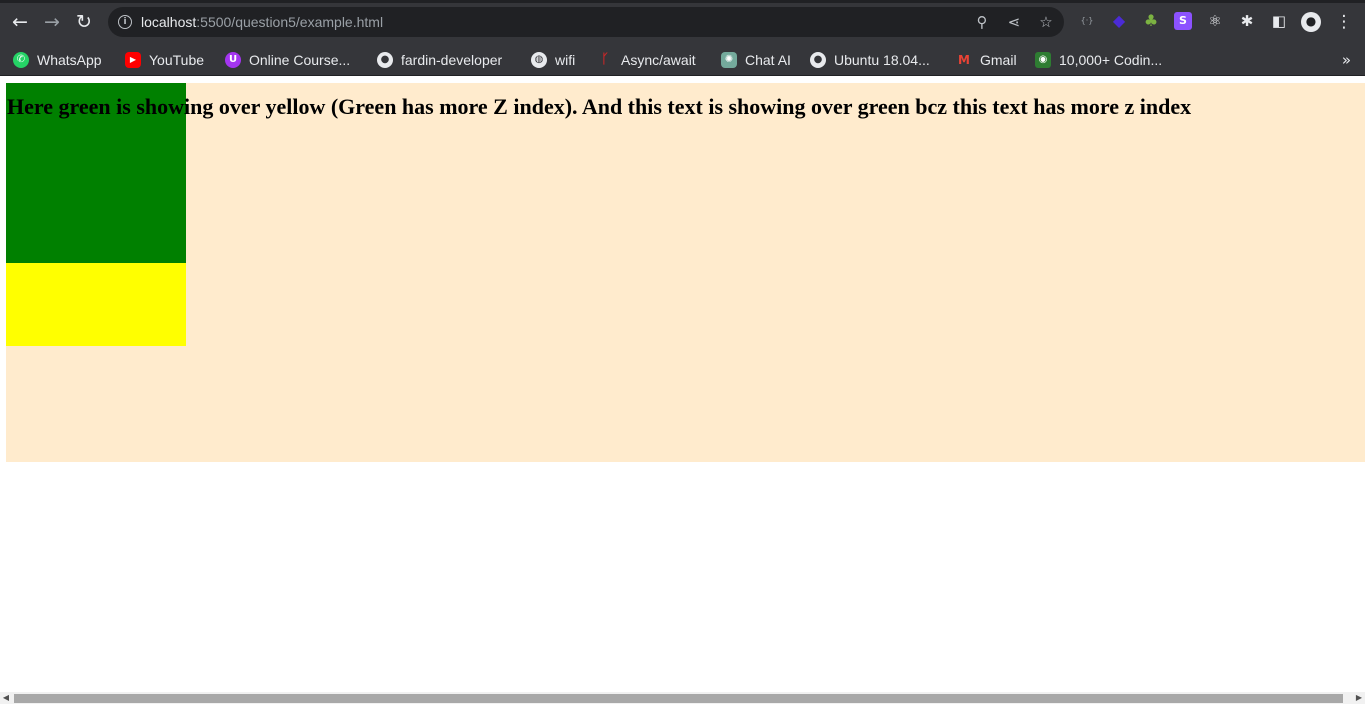 The width and height of the screenshot is (1365, 704). Describe the element at coordinates (539, 60) in the screenshot. I see `globe-icon: ◍` at that location.